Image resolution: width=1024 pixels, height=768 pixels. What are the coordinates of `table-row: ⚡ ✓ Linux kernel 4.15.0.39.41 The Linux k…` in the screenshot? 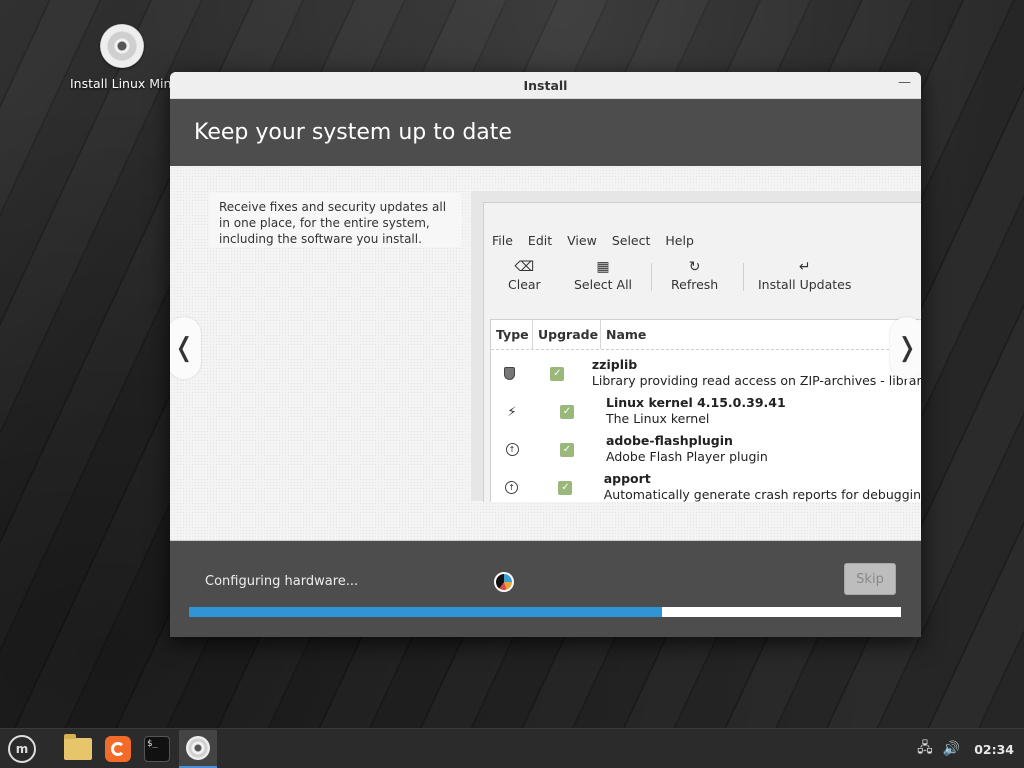 It's located at (706, 407).